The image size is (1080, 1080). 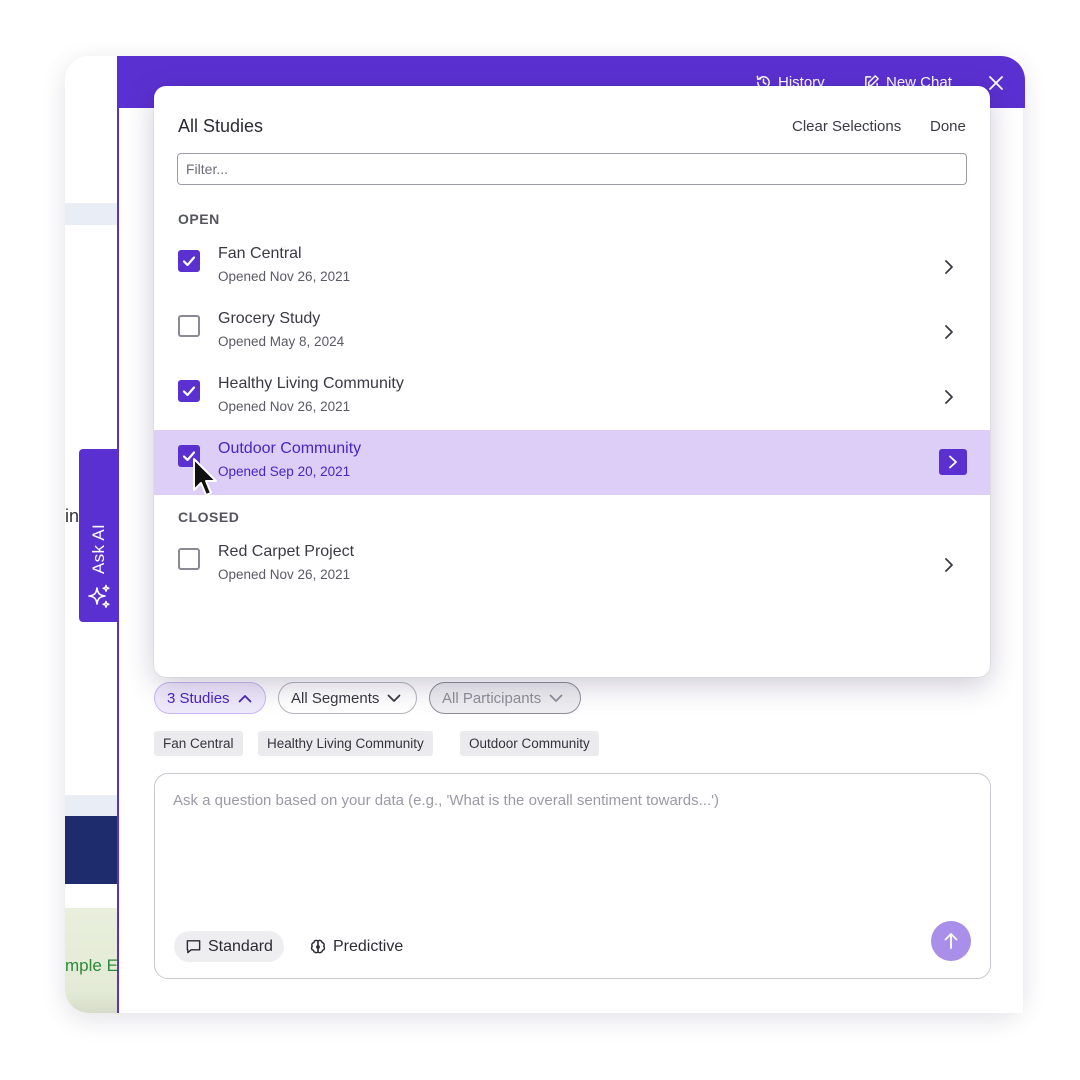 What do you see at coordinates (846, 126) in the screenshot?
I see `clear-selections-button: Clear Selections` at bounding box center [846, 126].